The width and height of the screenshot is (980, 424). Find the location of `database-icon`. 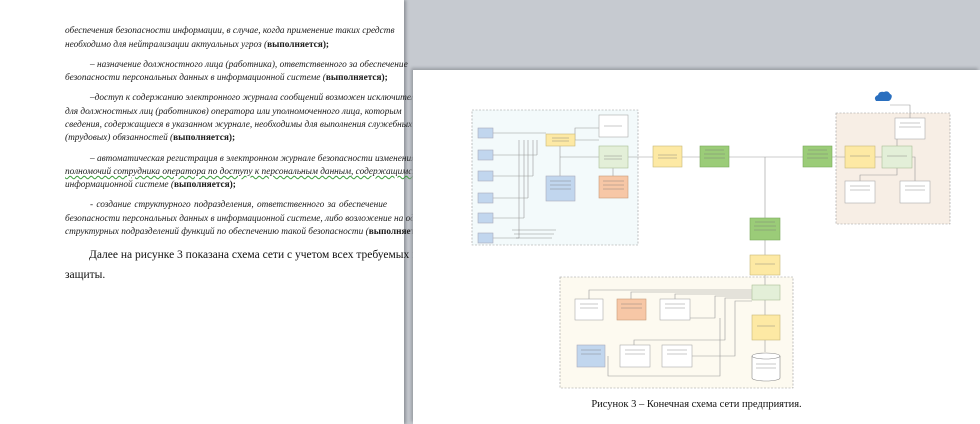

database-icon is located at coordinates (766, 367).